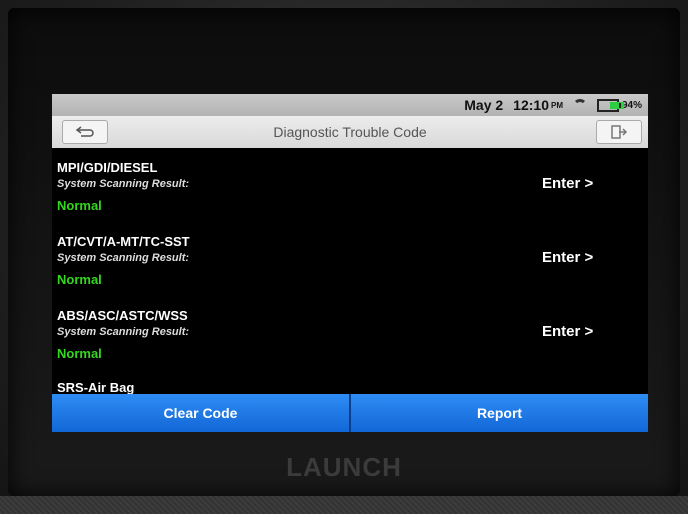  Describe the element at coordinates (484, 105) in the screenshot. I see `status-date: May 2` at that location.